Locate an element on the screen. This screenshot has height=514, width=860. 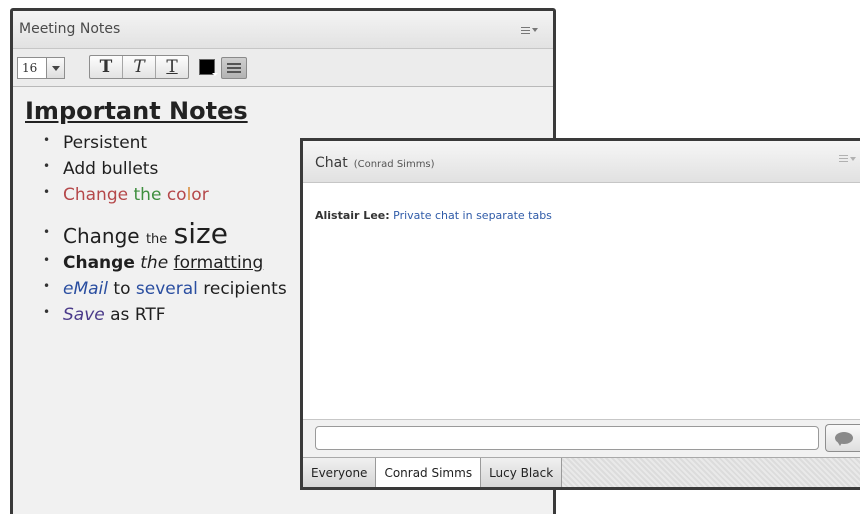
list-item: eMail to several recipients is located at coordinates (165, 292).